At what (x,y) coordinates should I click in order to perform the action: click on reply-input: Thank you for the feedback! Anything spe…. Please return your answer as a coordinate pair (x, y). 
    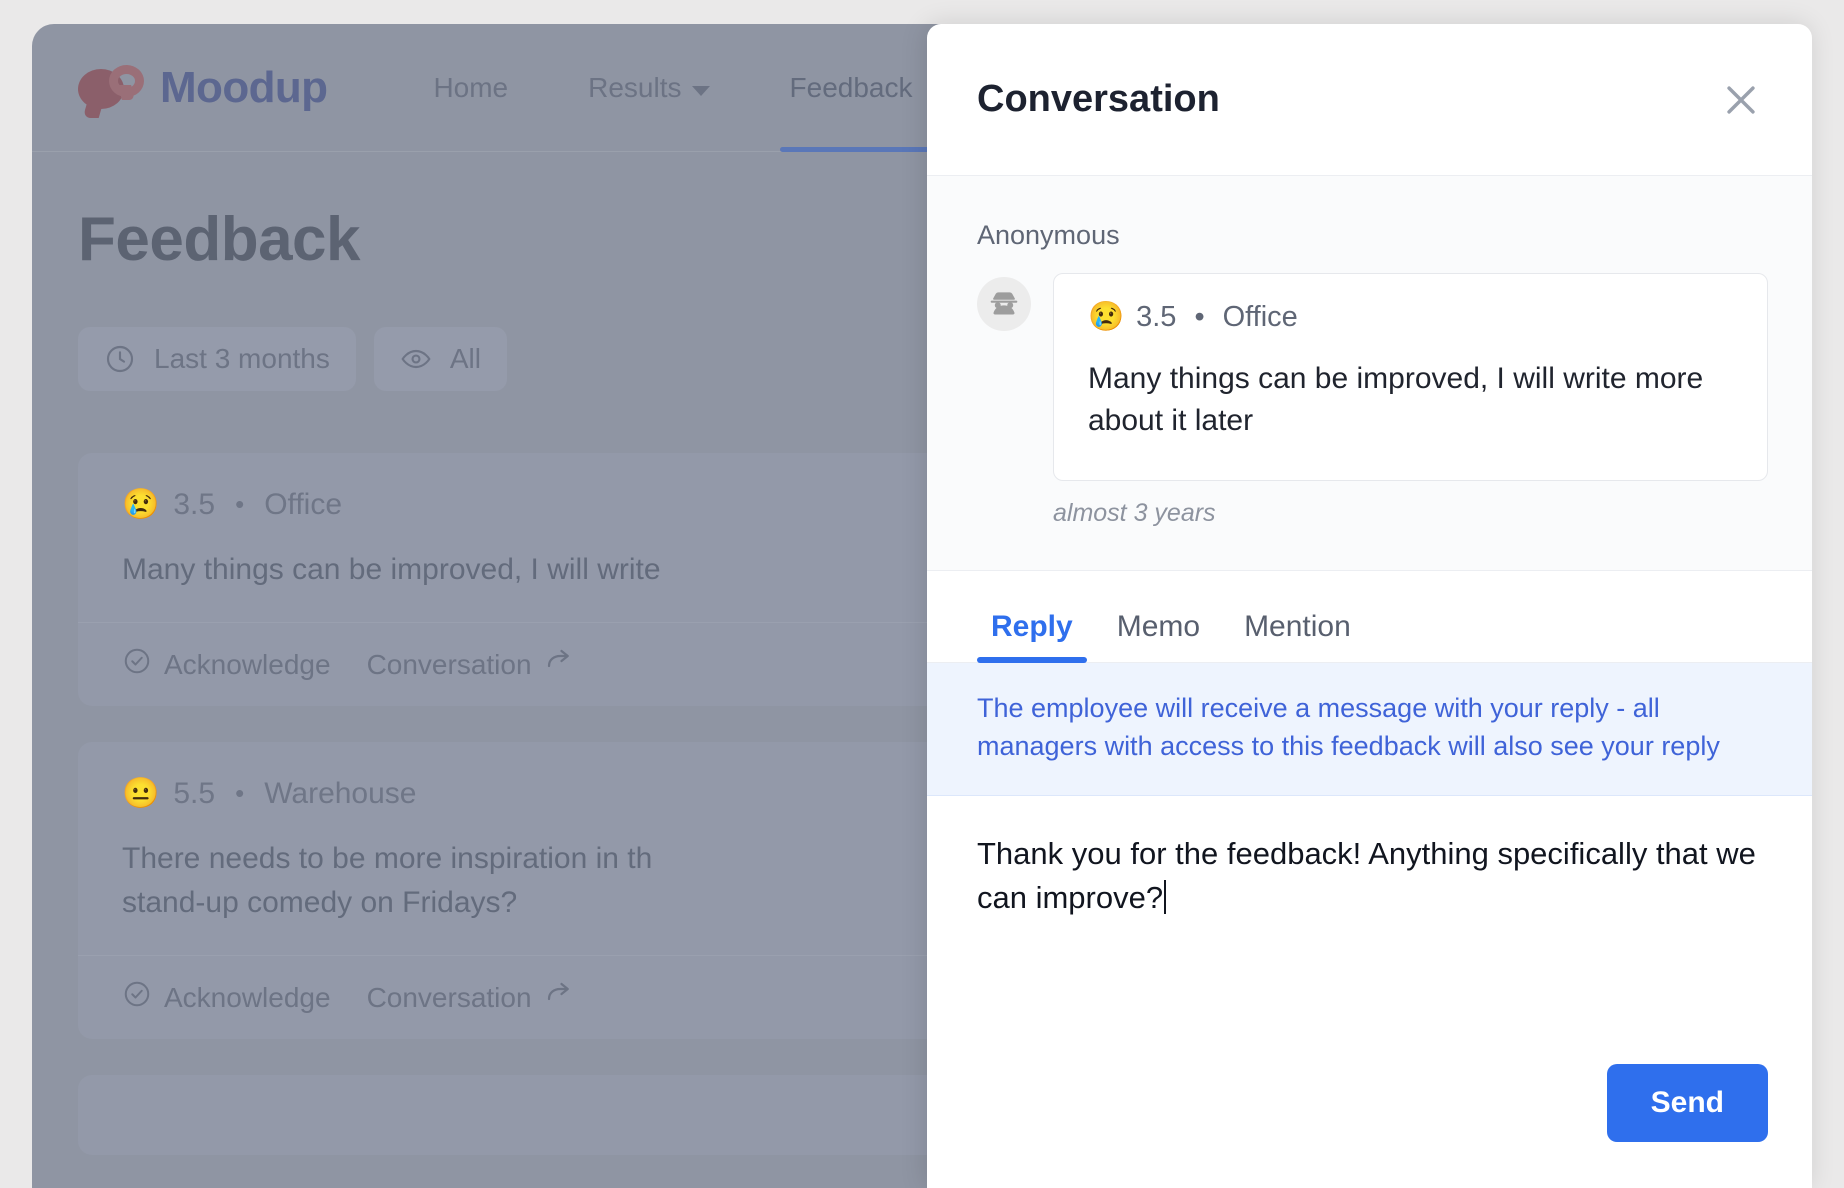
    Looking at the image, I should click on (1369, 930).